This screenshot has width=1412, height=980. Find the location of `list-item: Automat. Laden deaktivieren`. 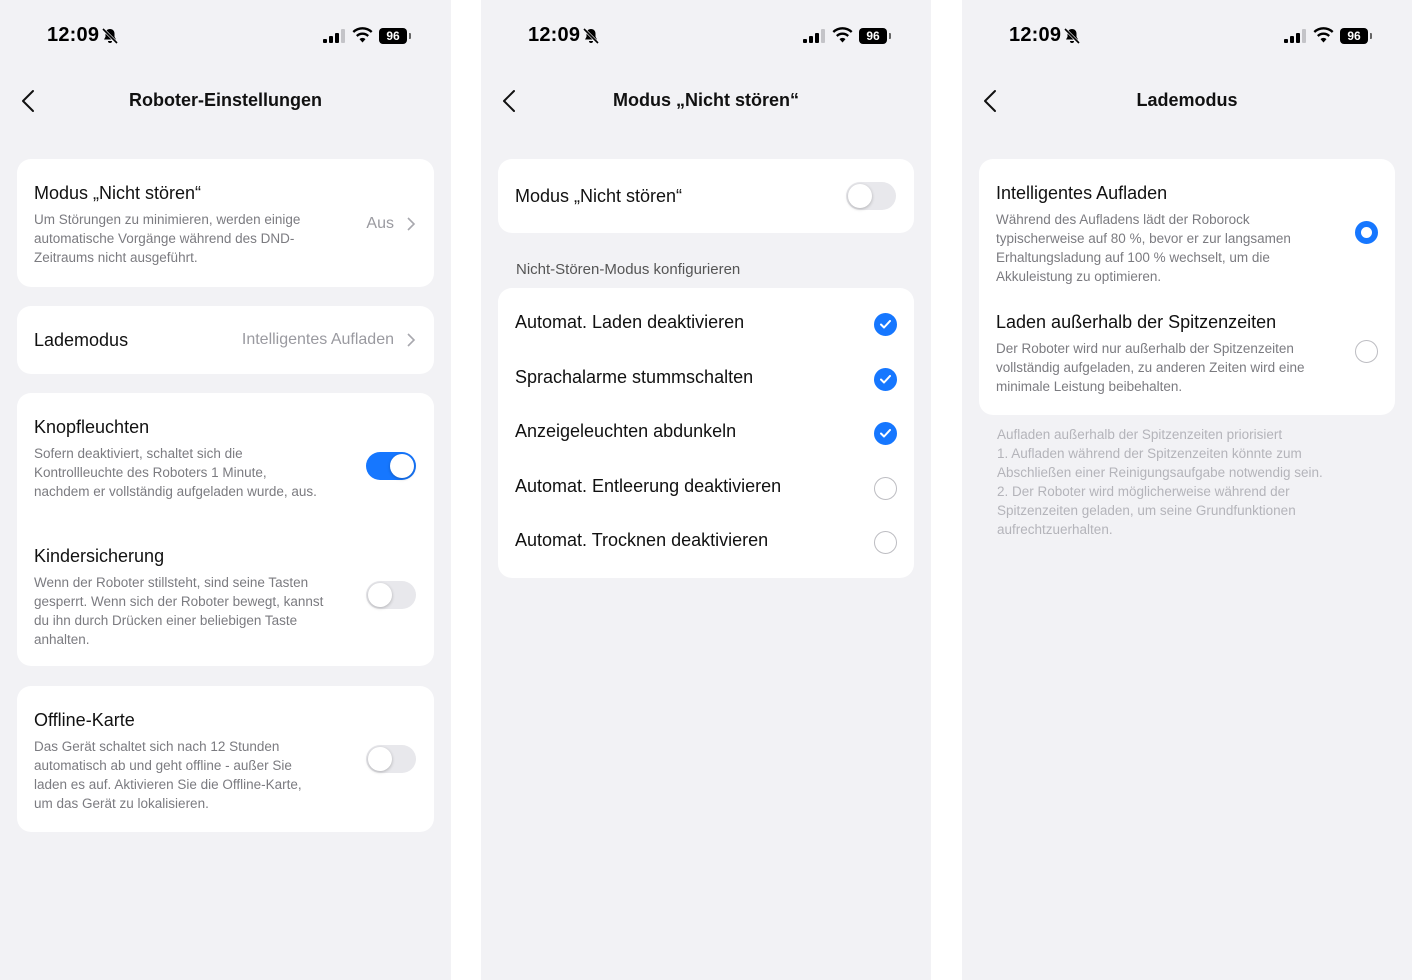

list-item: Automat. Laden deaktivieren is located at coordinates (706, 324).